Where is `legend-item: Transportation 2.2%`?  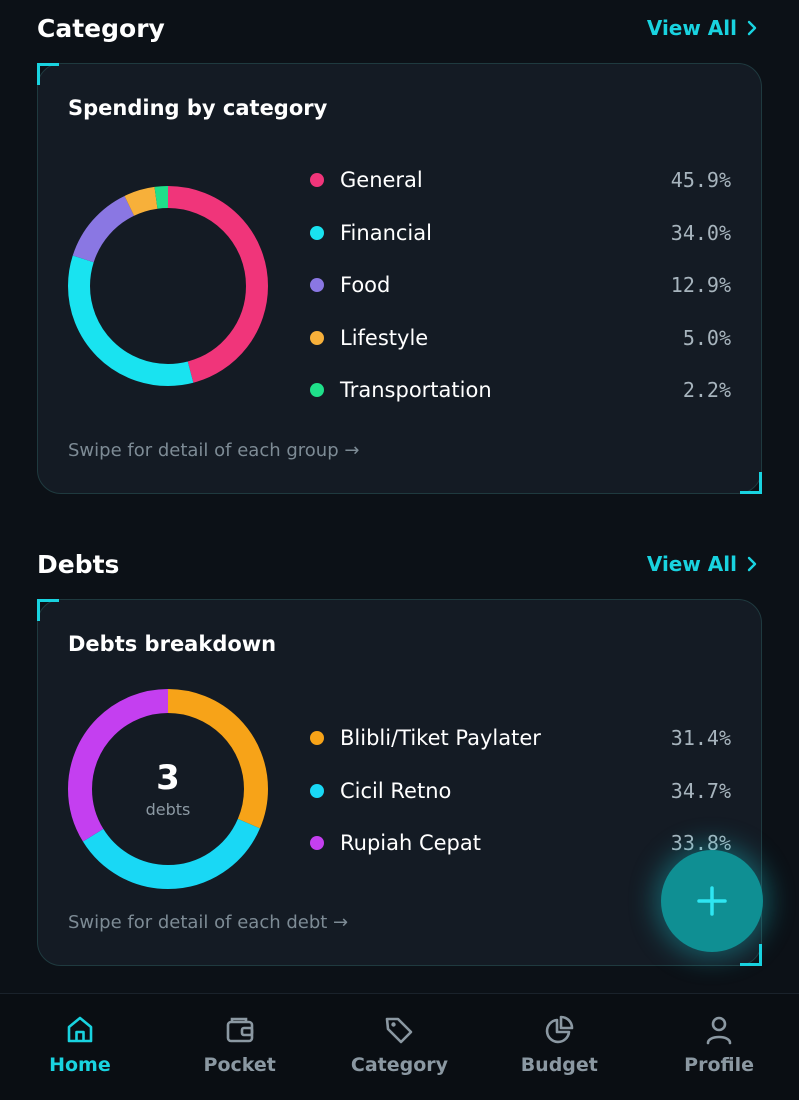 legend-item: Transportation 2.2% is located at coordinates (520, 390).